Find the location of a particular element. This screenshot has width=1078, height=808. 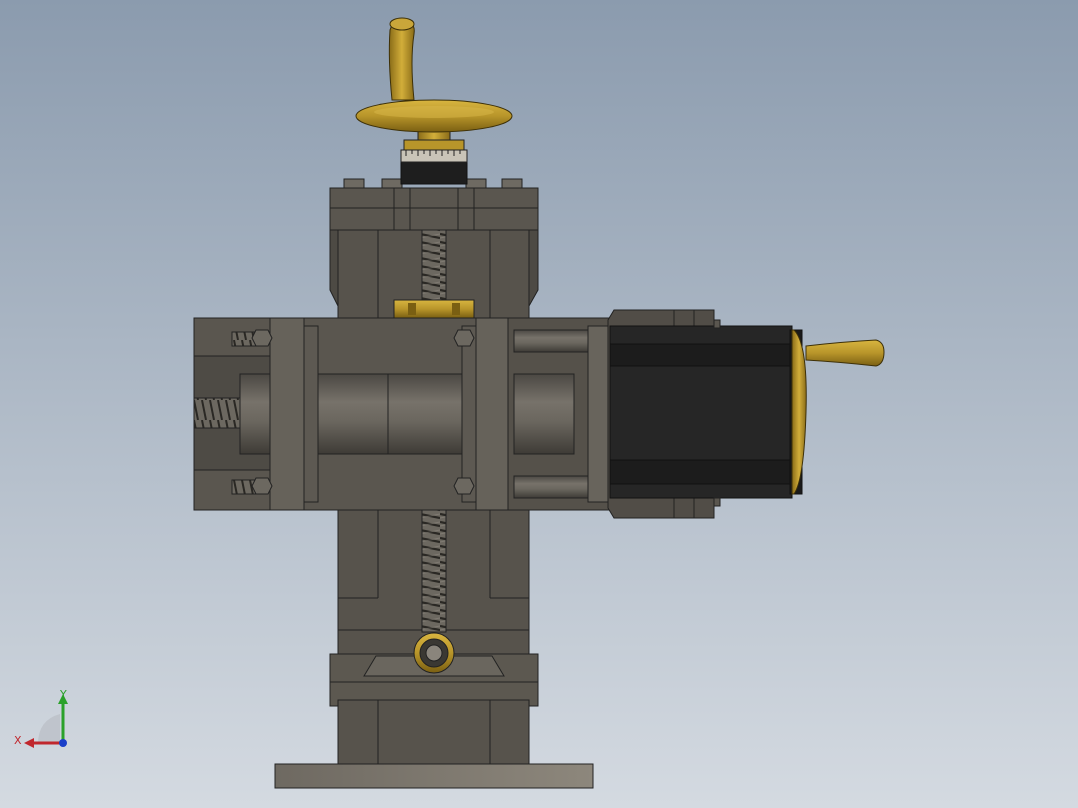

handwheel-grip is located at coordinates (401, 60).